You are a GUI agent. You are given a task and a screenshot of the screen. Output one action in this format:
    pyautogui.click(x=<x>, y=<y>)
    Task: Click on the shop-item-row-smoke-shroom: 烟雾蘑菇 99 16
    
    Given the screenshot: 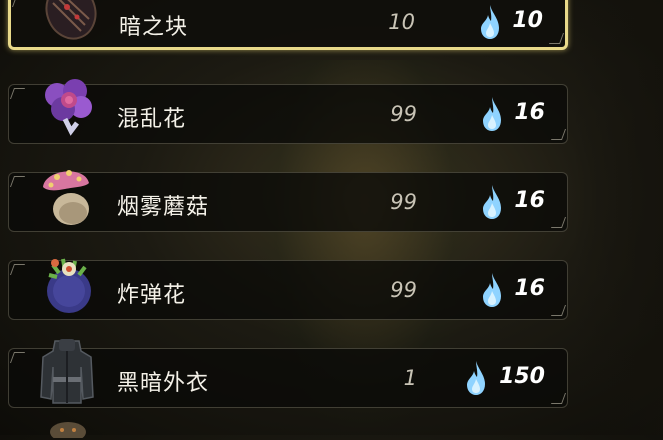 What is the action you would take?
    pyautogui.click(x=288, y=201)
    